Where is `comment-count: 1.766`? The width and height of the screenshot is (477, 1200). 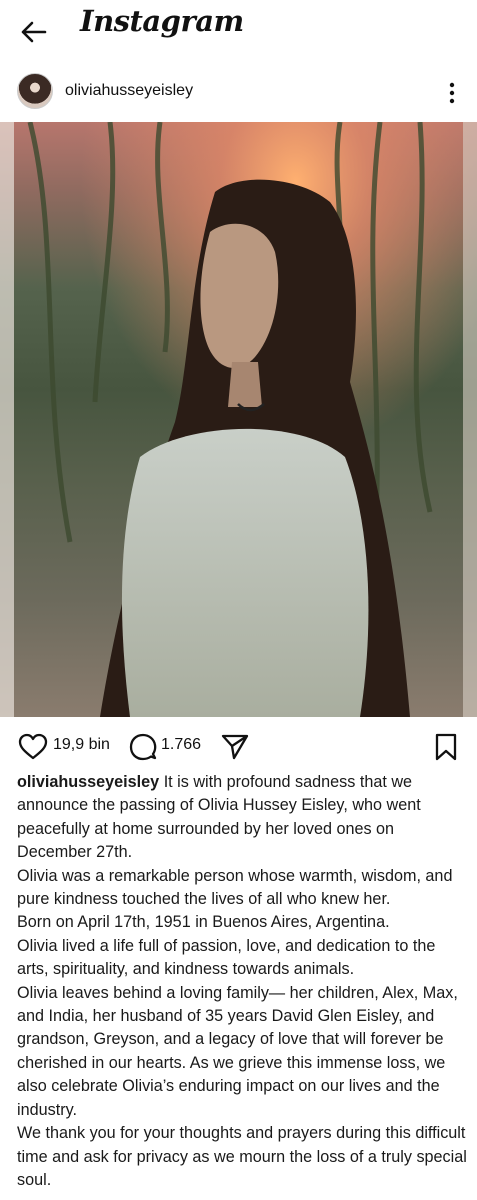 comment-count: 1.766 is located at coordinates (181, 745).